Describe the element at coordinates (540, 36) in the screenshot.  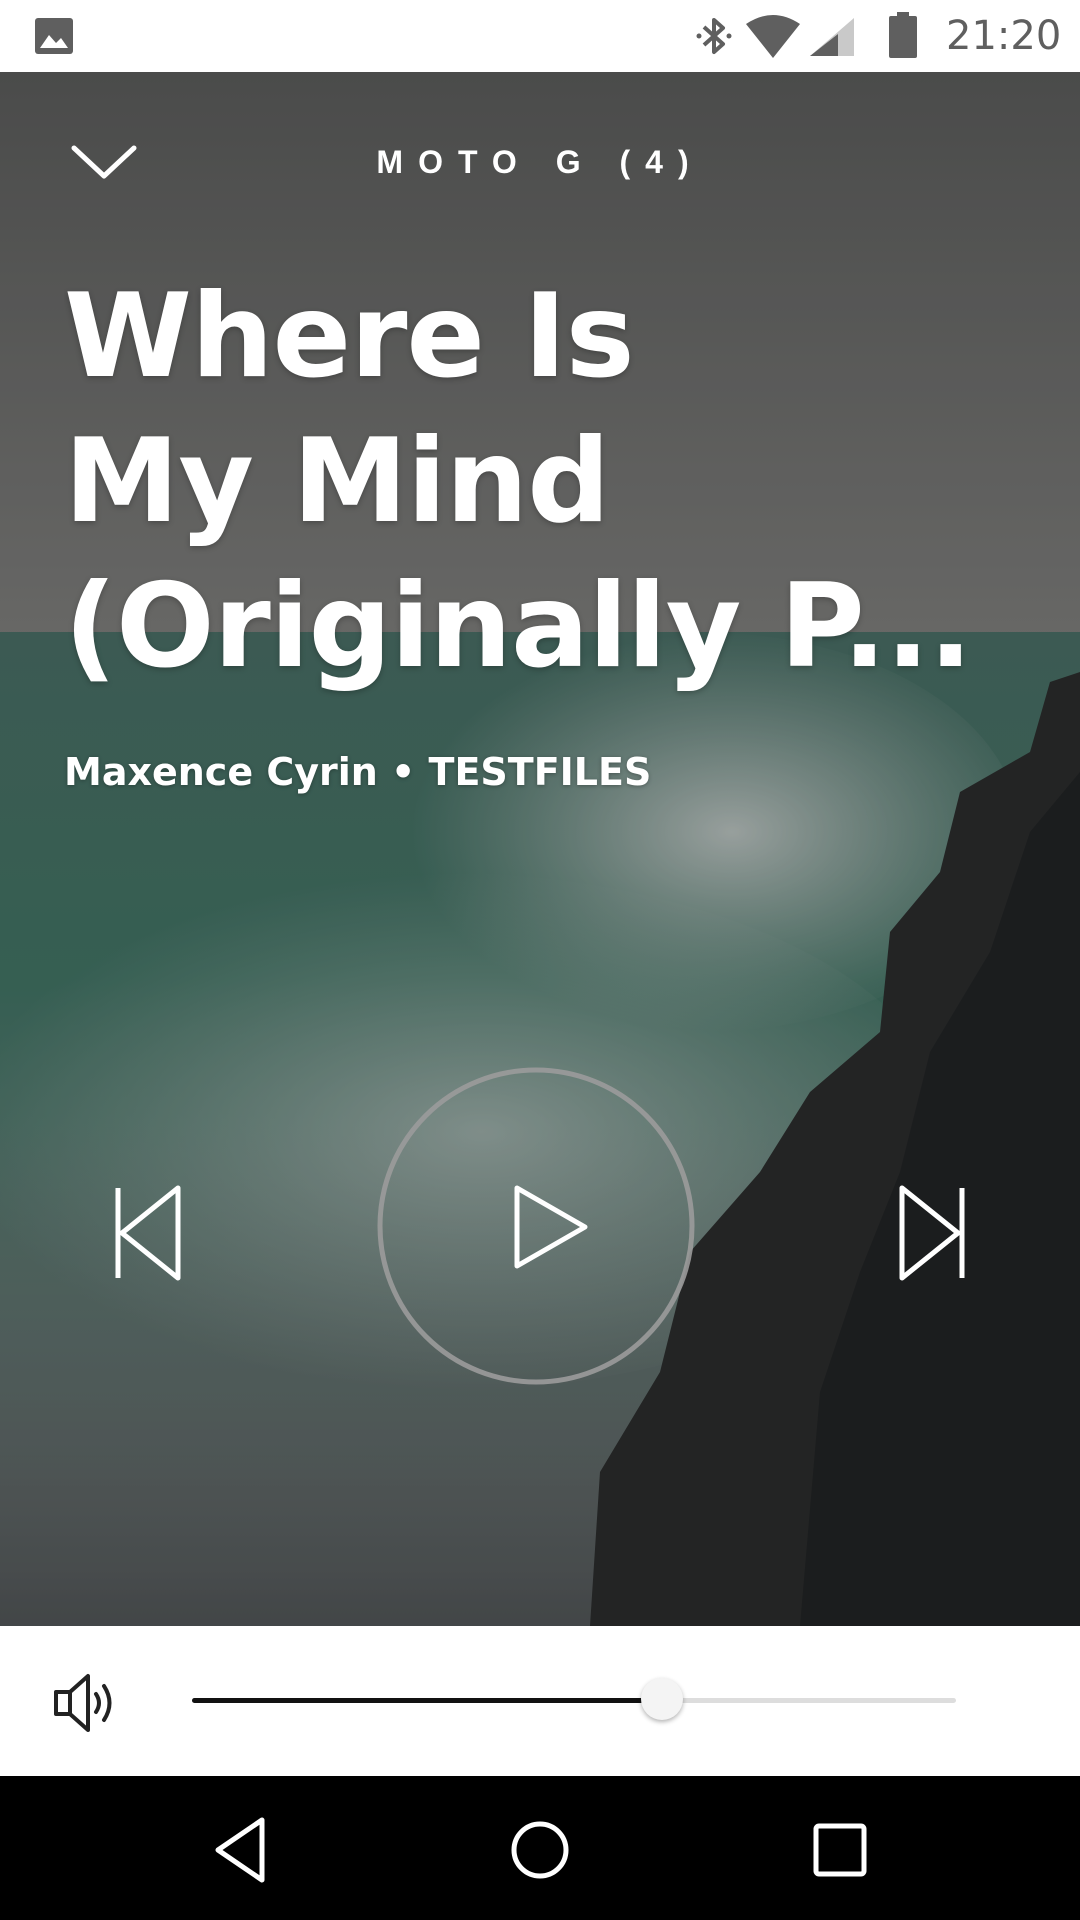
I see `status-bar: 21:20` at that location.